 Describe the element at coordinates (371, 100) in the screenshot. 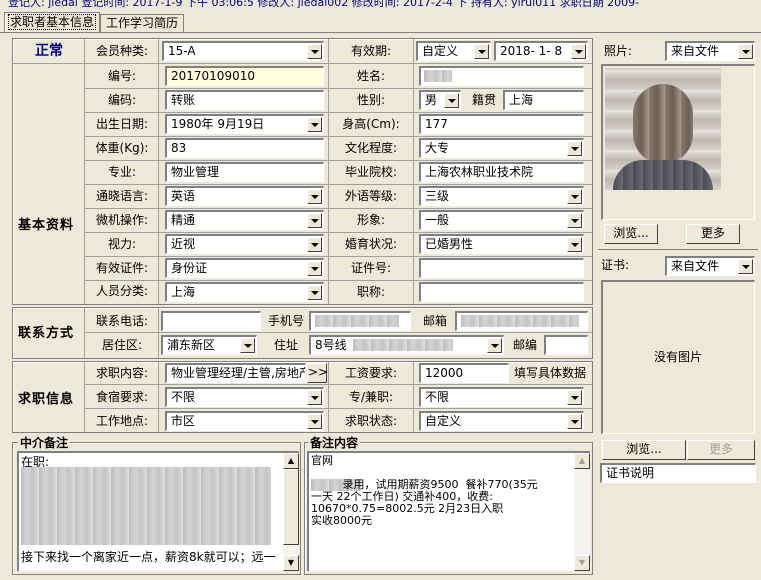

I see `gender-label: 性别:` at that location.